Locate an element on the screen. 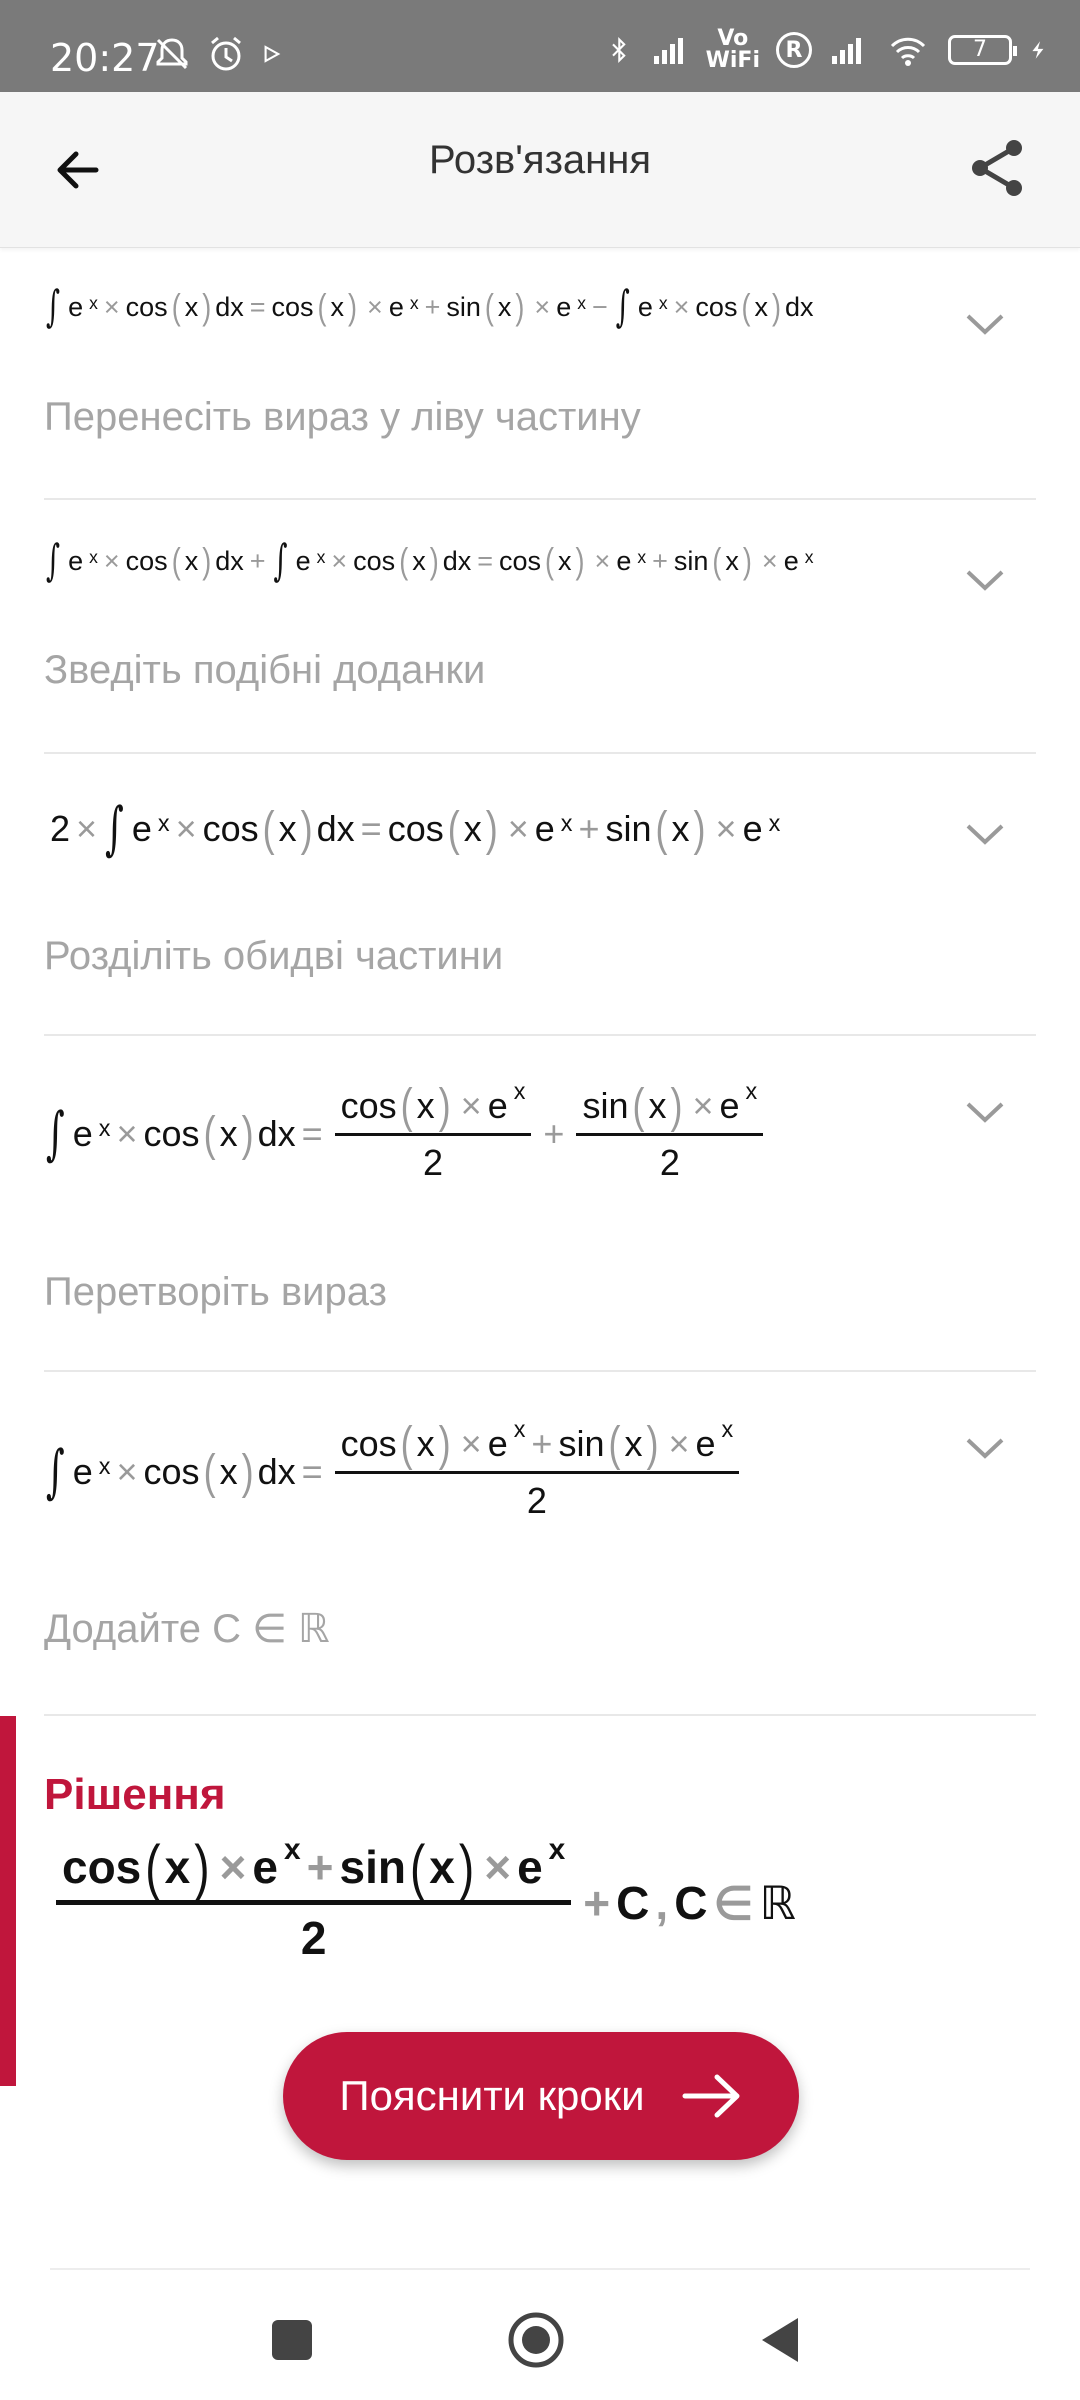  system-nav-bar is located at coordinates (540, 2335).